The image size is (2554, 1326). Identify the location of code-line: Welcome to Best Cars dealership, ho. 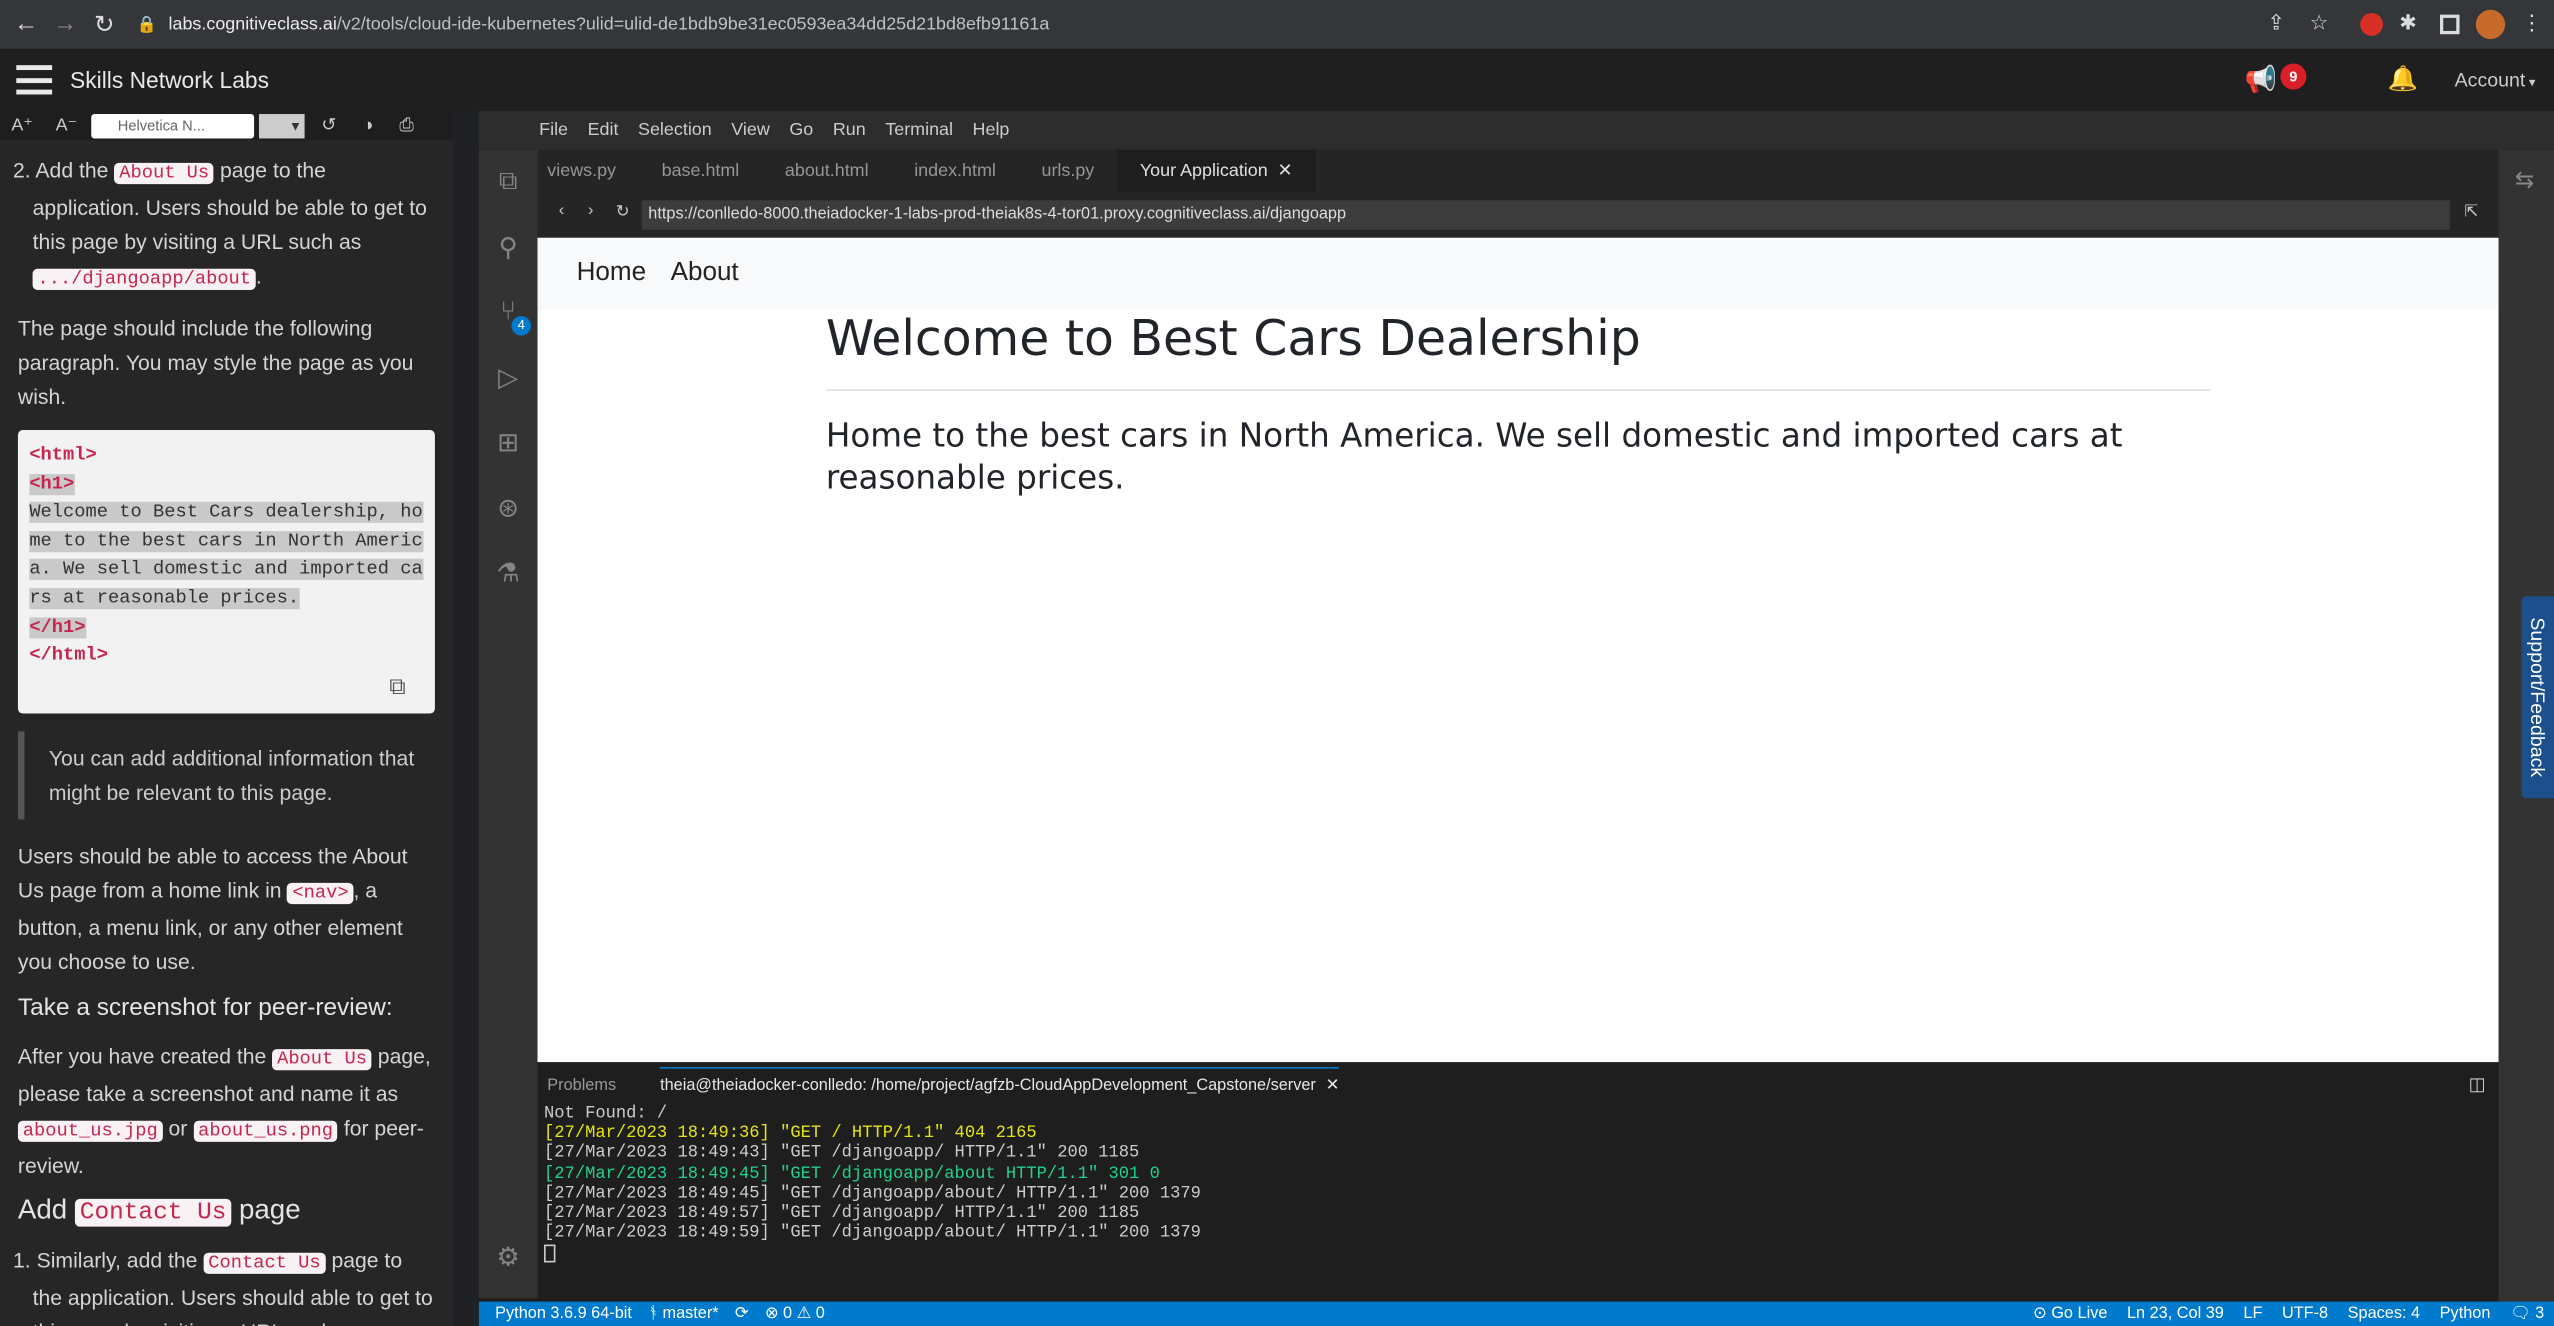
(226, 513).